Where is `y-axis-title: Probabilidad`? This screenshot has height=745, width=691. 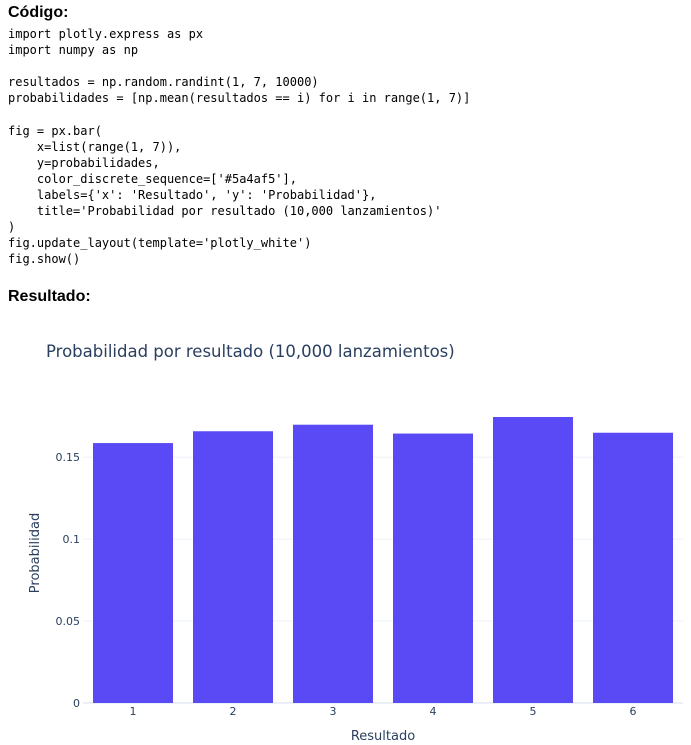 y-axis-title: Probabilidad is located at coordinates (35, 553).